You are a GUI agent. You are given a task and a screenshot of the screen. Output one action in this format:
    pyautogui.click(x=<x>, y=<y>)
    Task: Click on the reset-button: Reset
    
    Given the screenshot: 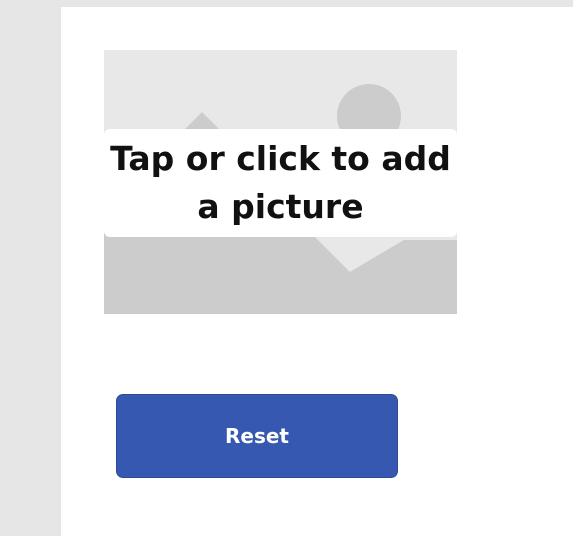 What is the action you would take?
    pyautogui.click(x=257, y=436)
    